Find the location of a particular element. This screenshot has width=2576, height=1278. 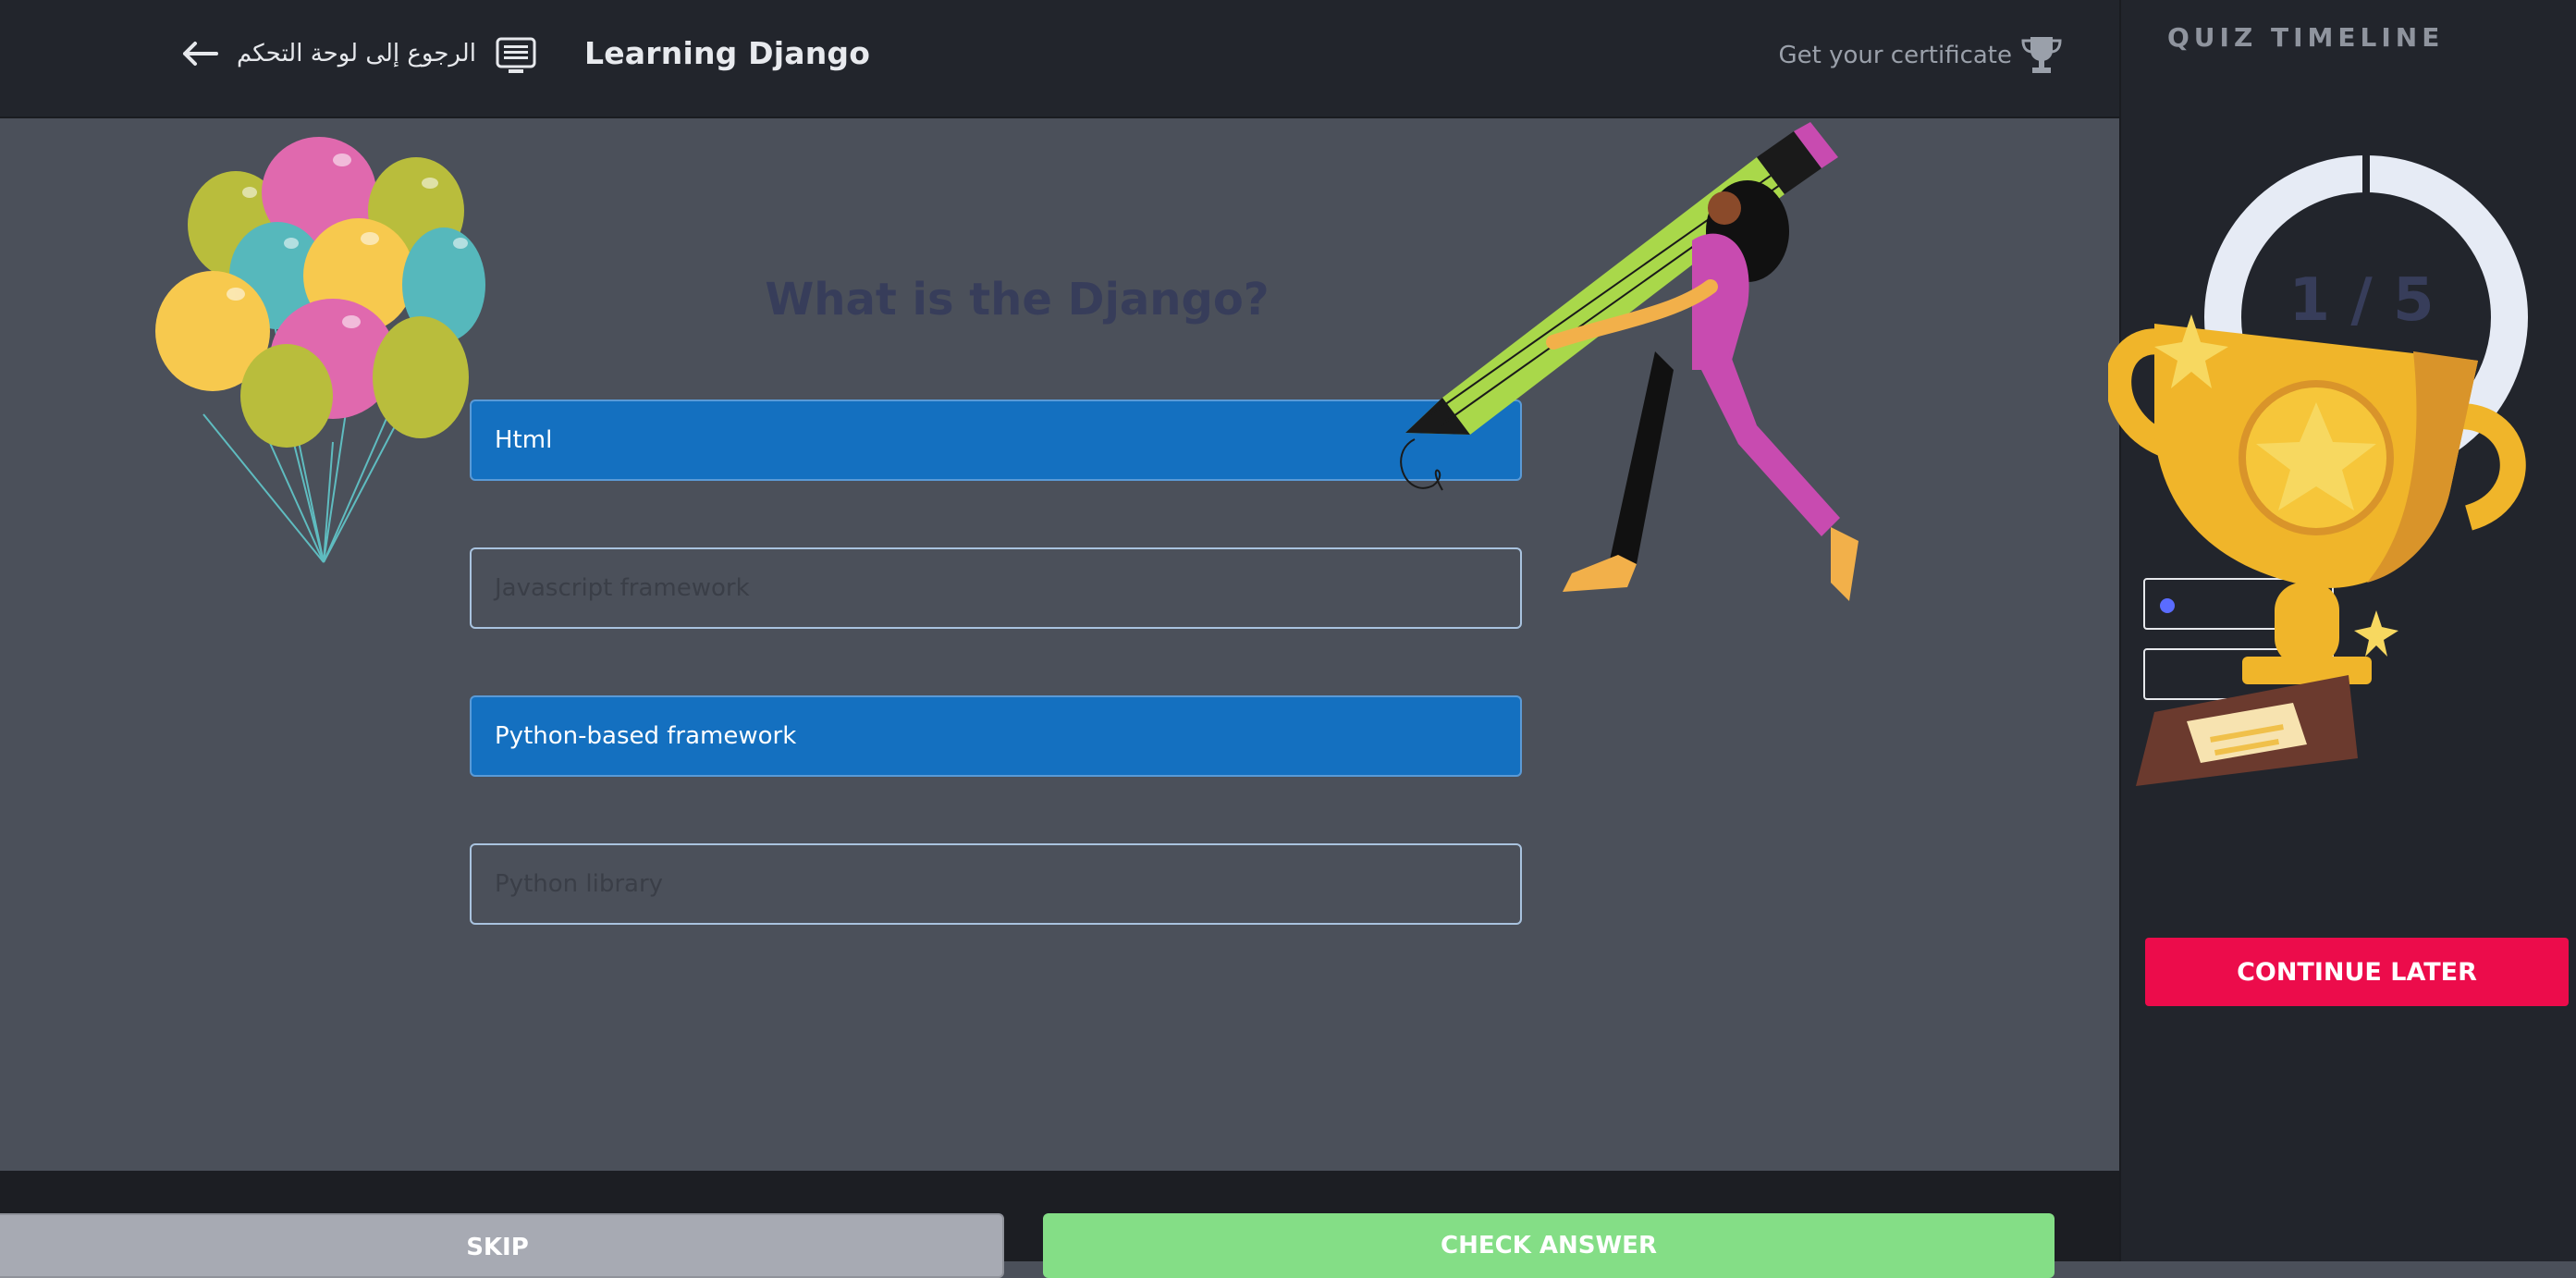

answer-option-4: Python library is located at coordinates (996, 884).